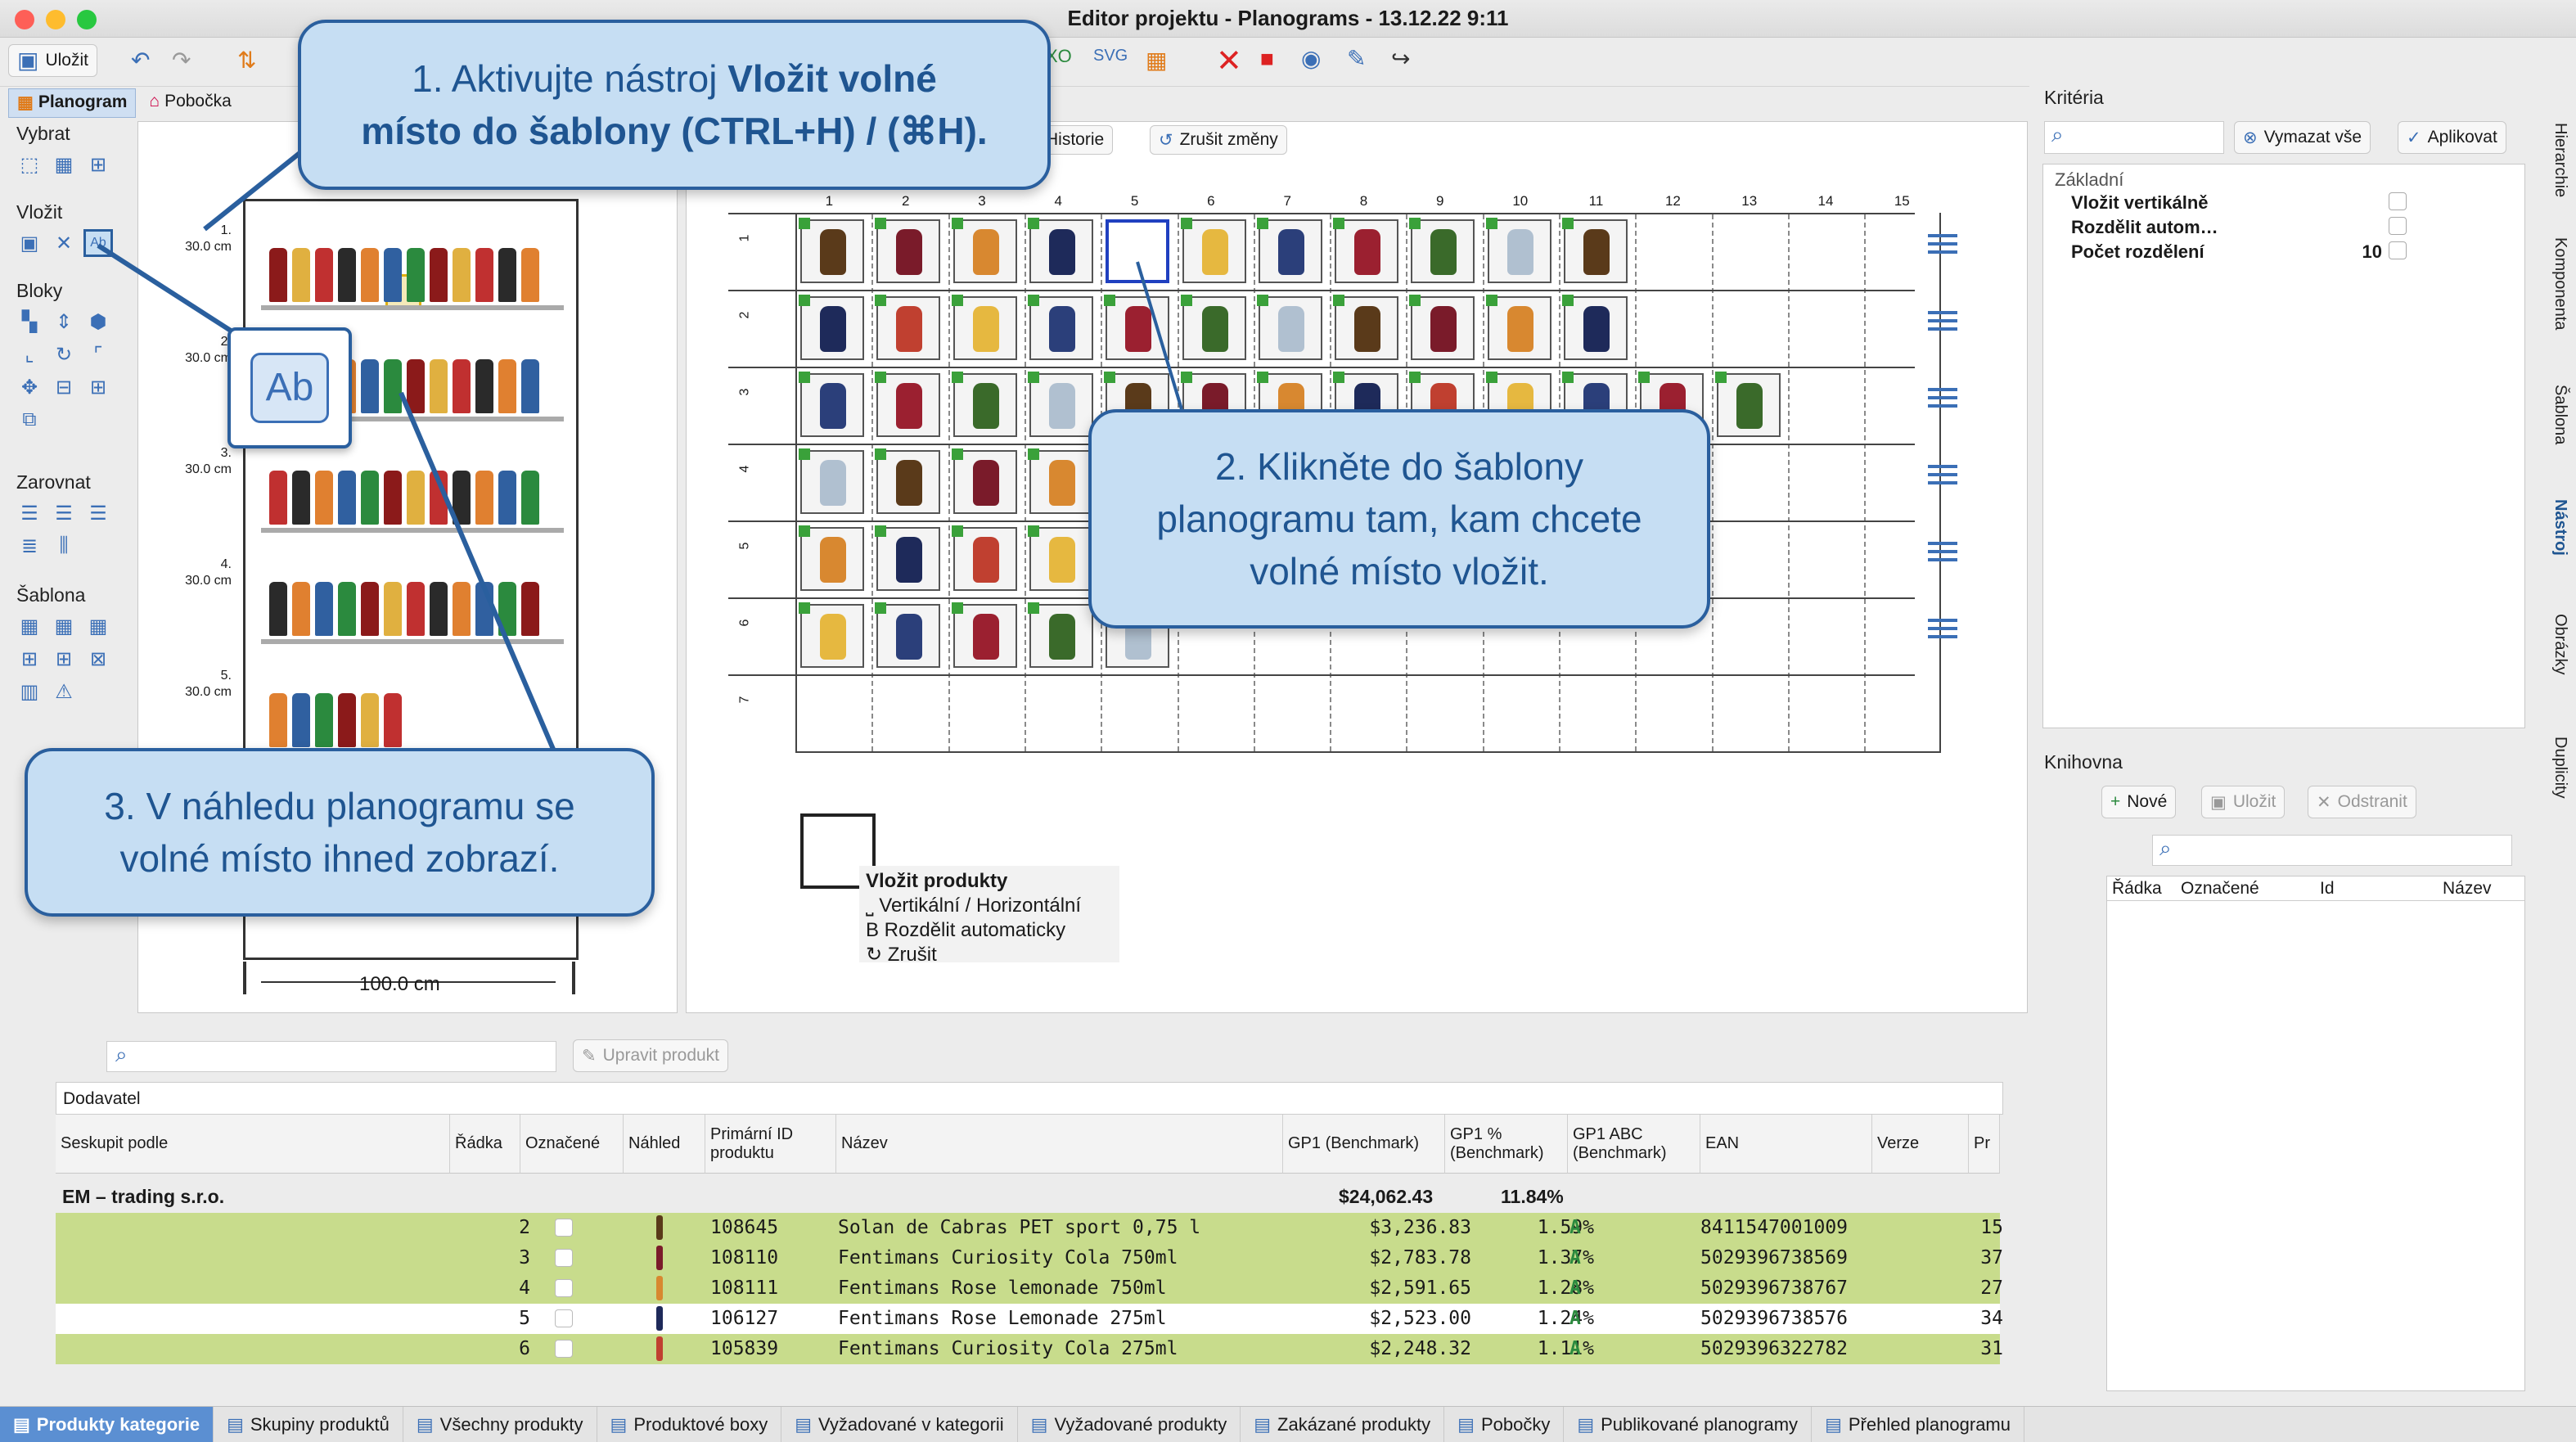 This screenshot has height=1442, width=2576. What do you see at coordinates (1991, 1348) in the screenshot?
I see `cell-ver: 31` at bounding box center [1991, 1348].